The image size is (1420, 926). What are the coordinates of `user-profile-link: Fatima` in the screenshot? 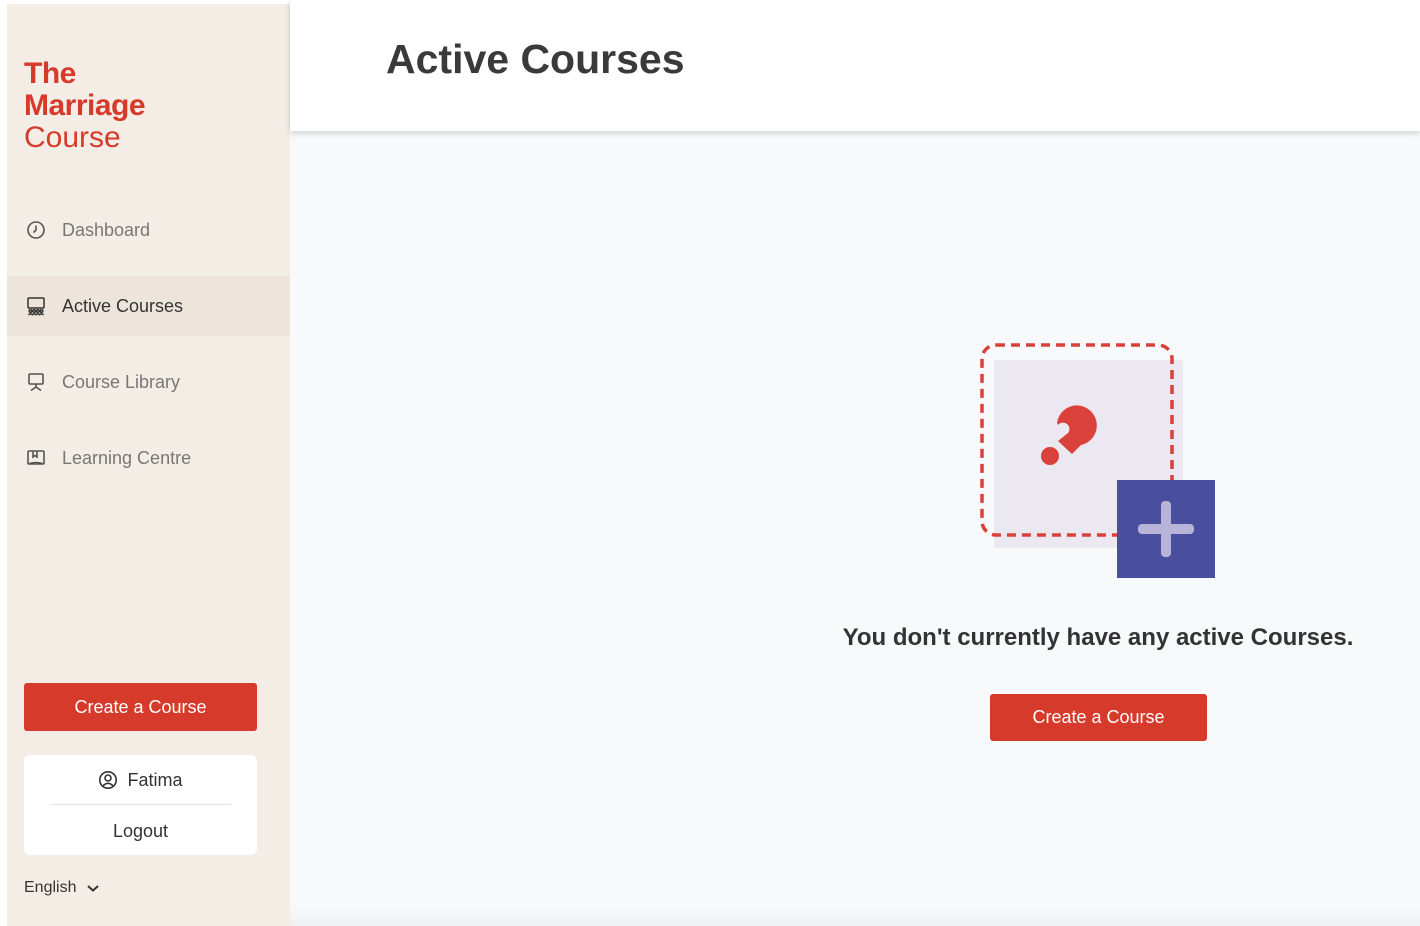 It's located at (140, 780).